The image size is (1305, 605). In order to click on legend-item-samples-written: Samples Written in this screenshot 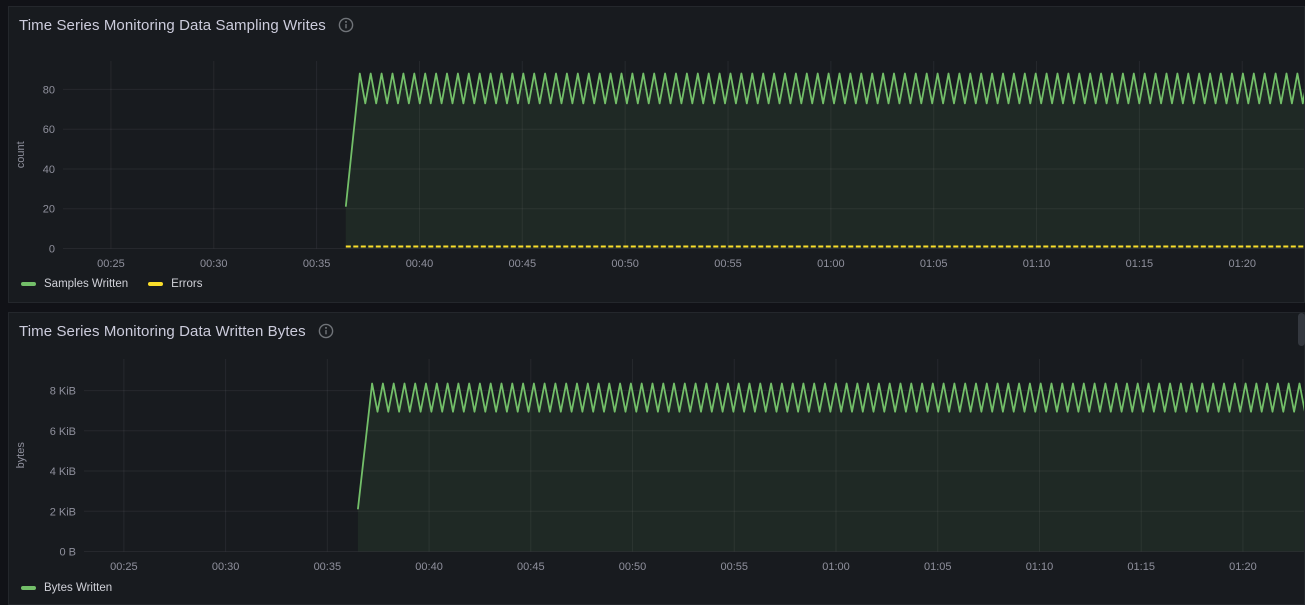, I will do `click(74, 284)`.